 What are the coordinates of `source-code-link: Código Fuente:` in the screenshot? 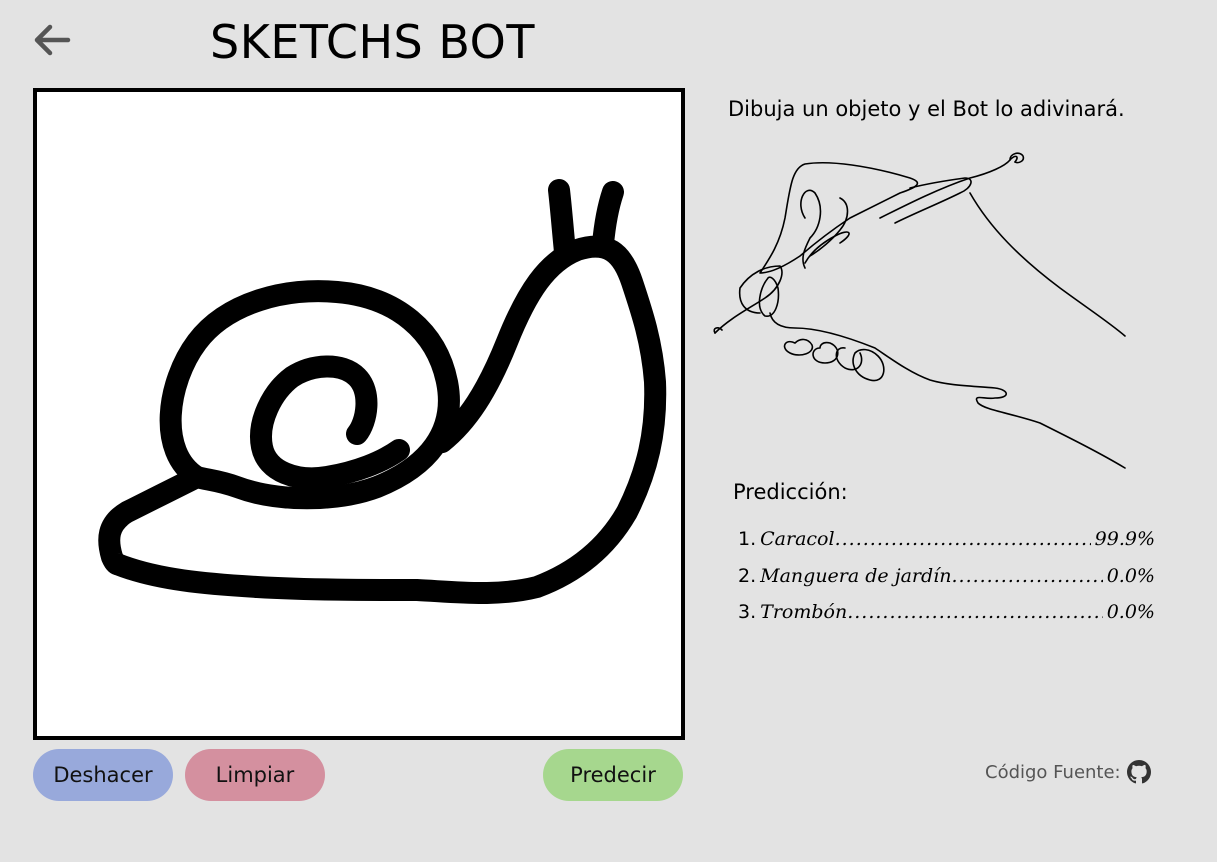 It's located at (1068, 772).